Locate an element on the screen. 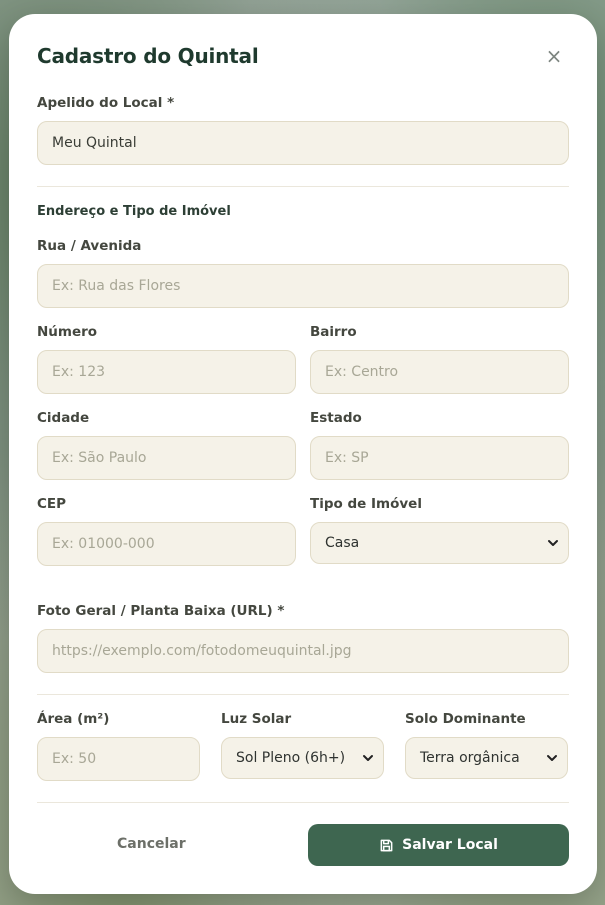  soil-value: Terra orgânica is located at coordinates (470, 758).